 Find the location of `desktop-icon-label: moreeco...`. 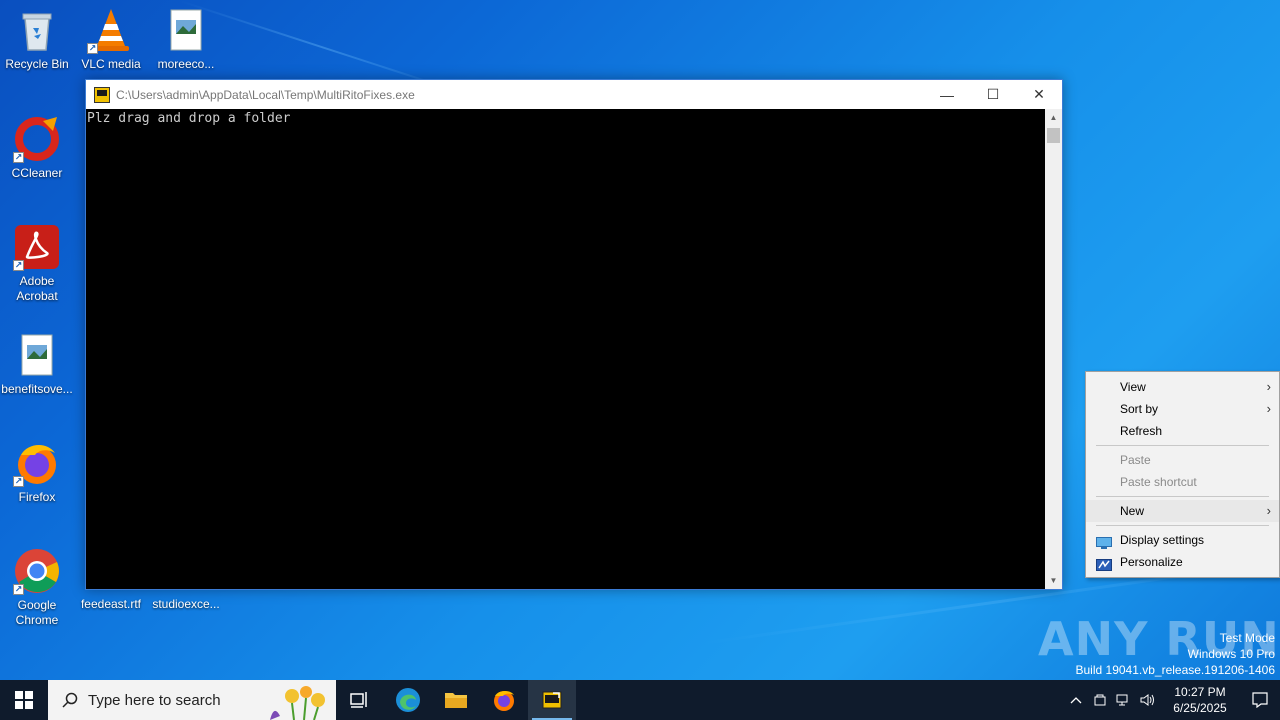

desktop-icon-label: moreeco... is located at coordinates (186, 64).